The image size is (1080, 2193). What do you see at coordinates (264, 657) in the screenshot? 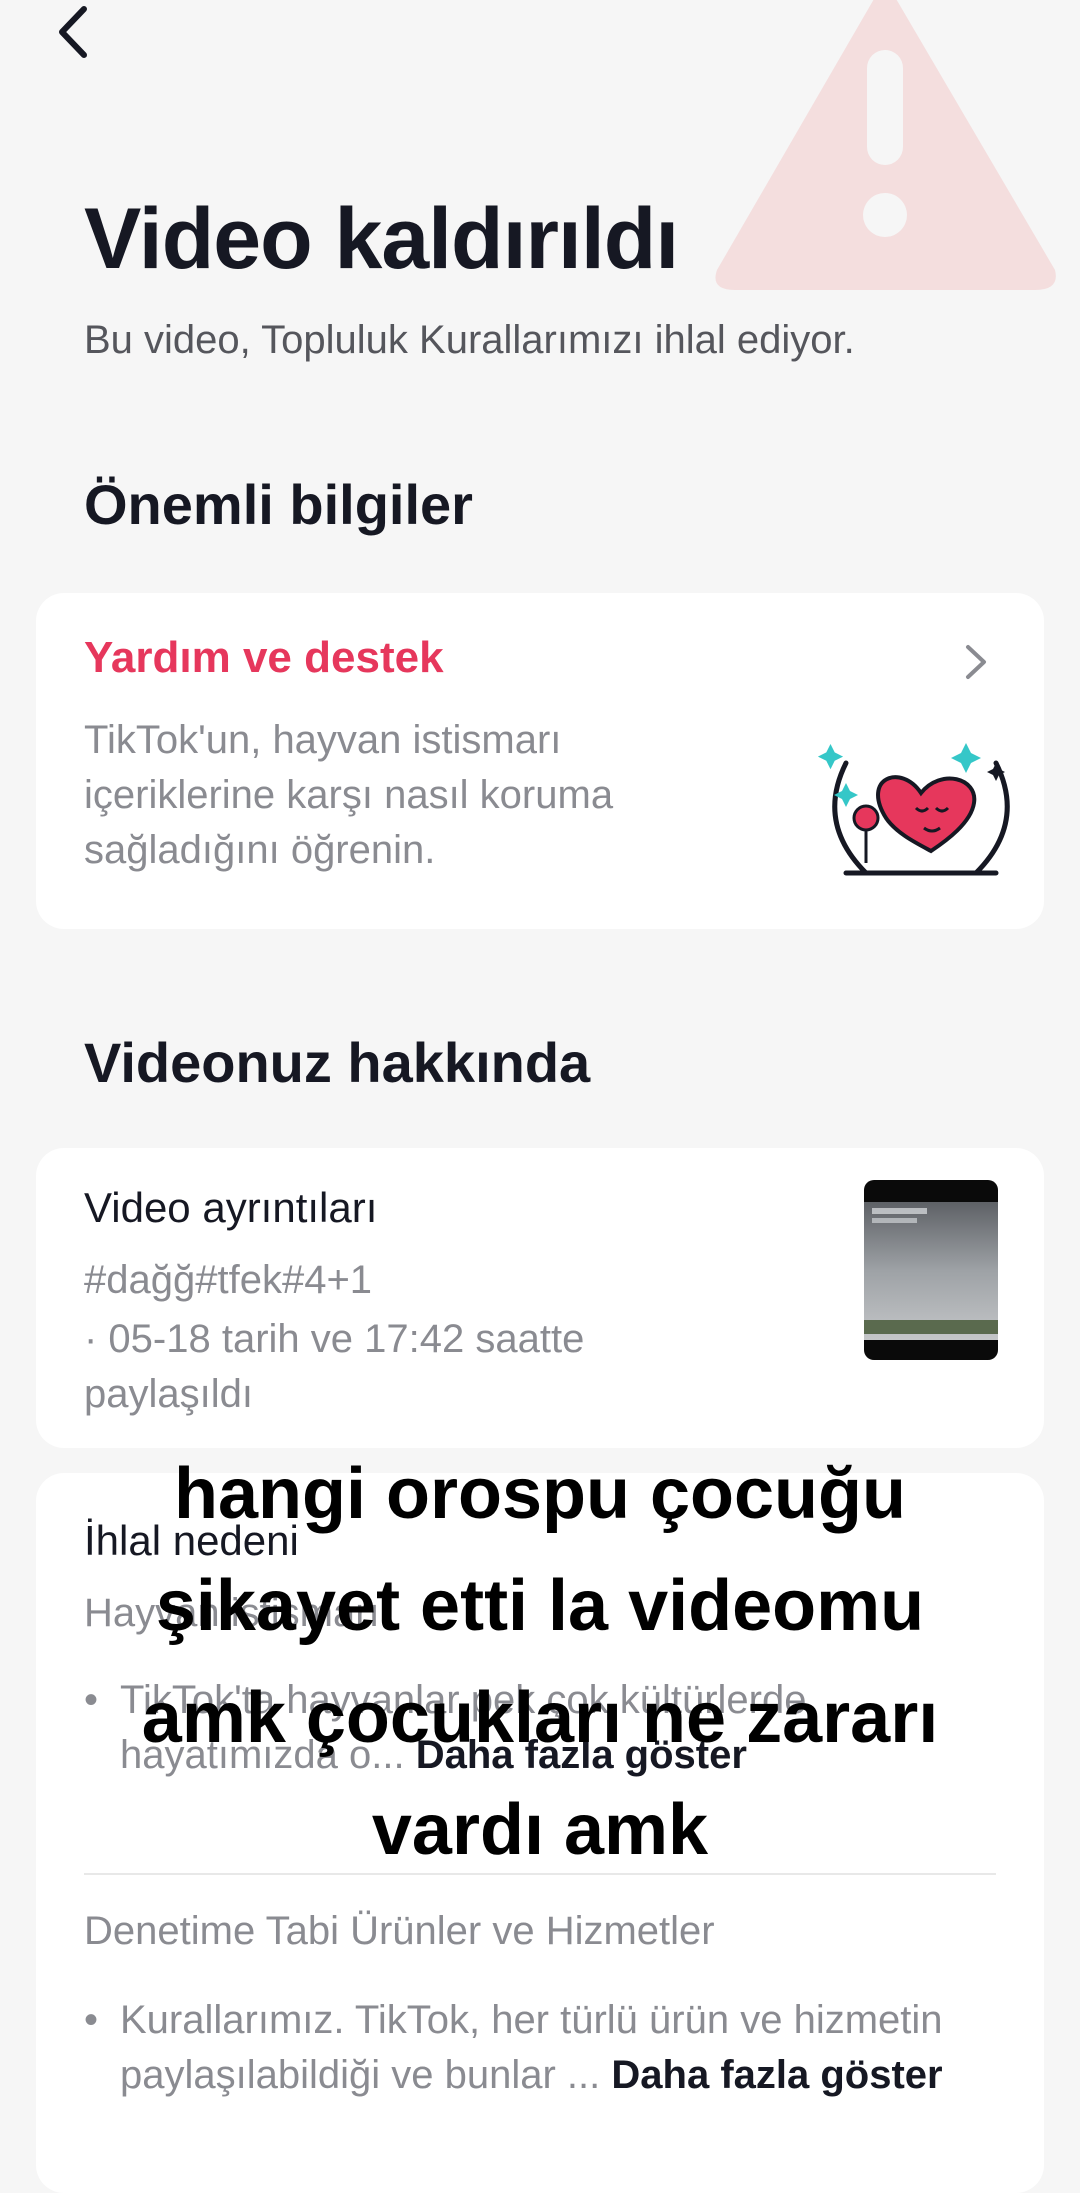
I see `help-card-title: Yardım ve destek` at bounding box center [264, 657].